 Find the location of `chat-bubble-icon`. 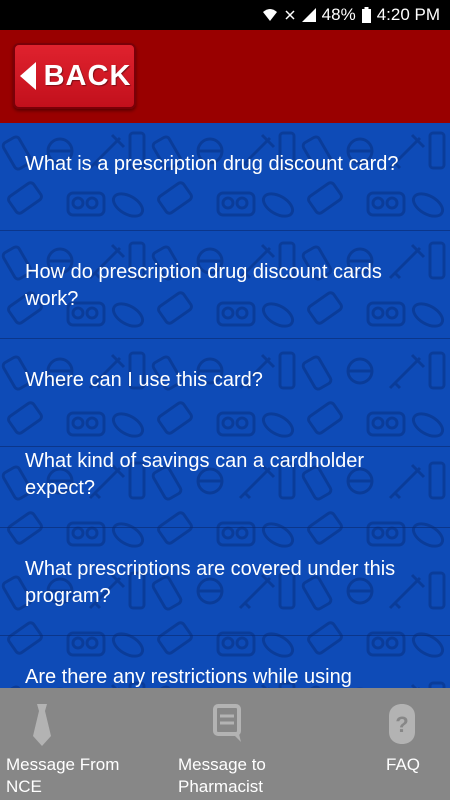

chat-bubble-icon is located at coordinates (228, 725).